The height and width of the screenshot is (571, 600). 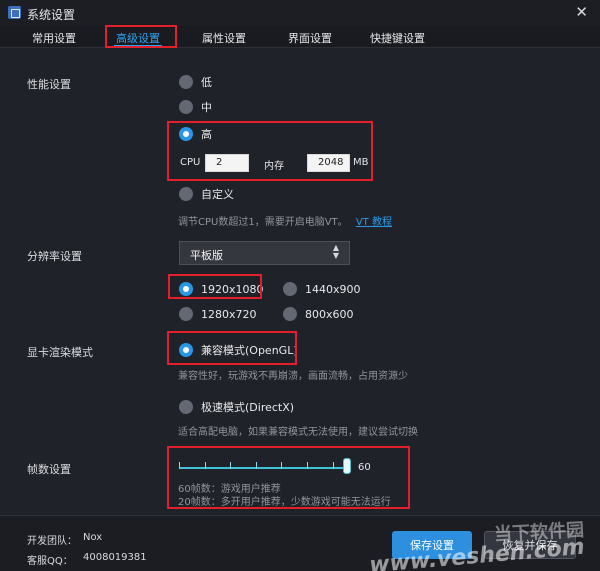 What do you see at coordinates (224, 38) in the screenshot?
I see `tab-property-settings: 属性设置` at bounding box center [224, 38].